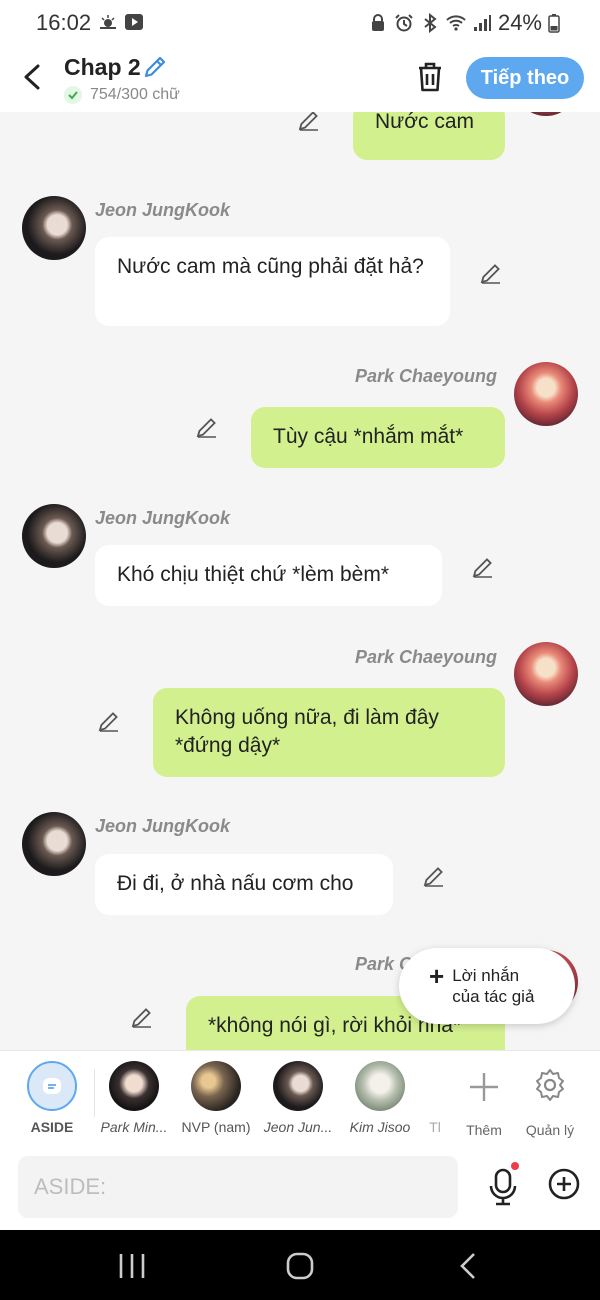 The image size is (600, 1300). Describe the element at coordinates (33, 77) in the screenshot. I see `back-arrow-icon` at that location.